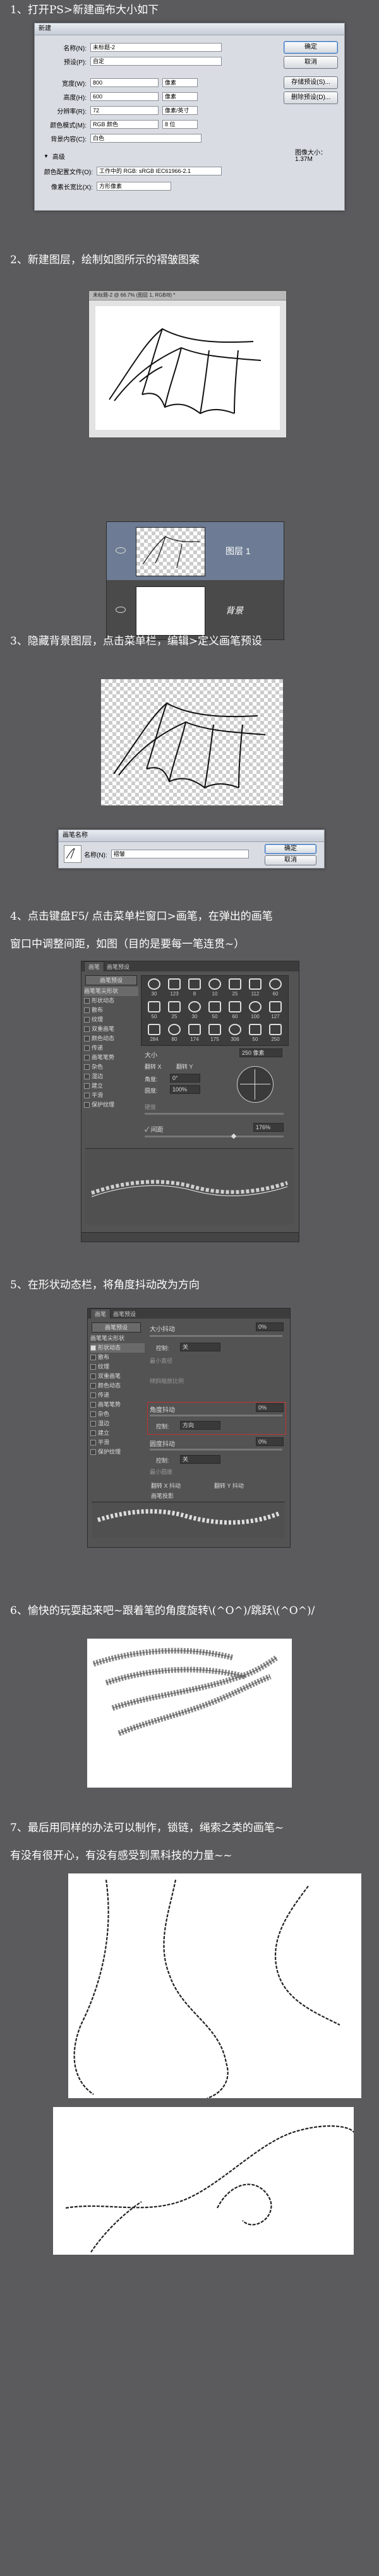  Describe the element at coordinates (200, 1347) in the screenshot. I see `size-control-select: 关` at that location.